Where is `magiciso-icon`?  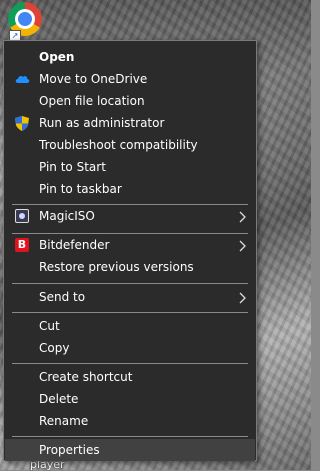 magiciso-icon is located at coordinates (22, 216).